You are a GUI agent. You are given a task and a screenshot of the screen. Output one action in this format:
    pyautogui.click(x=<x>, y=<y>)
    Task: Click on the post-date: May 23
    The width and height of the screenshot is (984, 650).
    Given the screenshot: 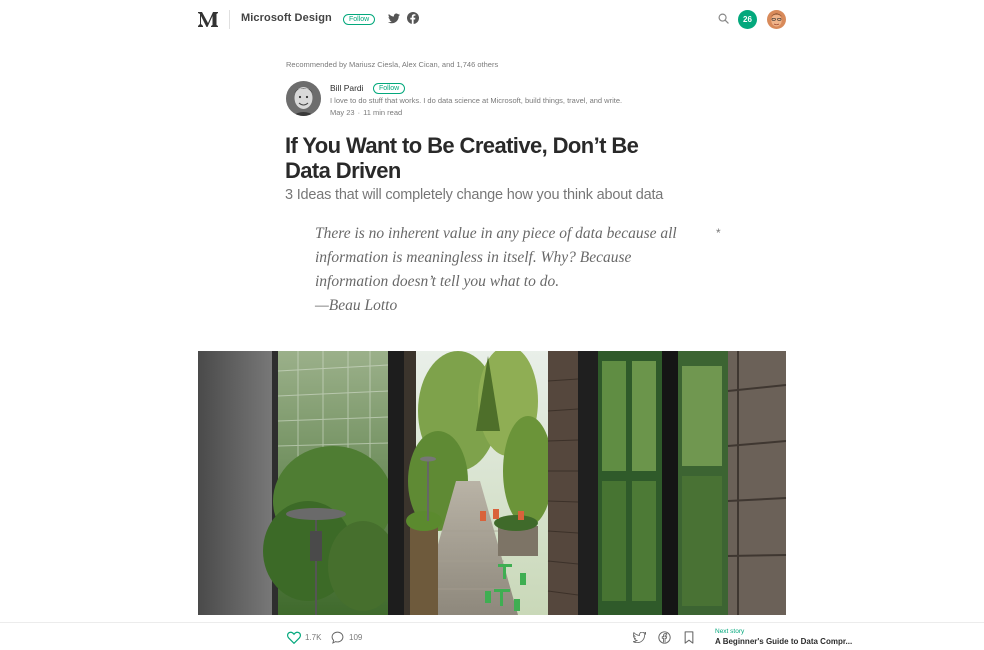 What is the action you would take?
    pyautogui.click(x=342, y=112)
    